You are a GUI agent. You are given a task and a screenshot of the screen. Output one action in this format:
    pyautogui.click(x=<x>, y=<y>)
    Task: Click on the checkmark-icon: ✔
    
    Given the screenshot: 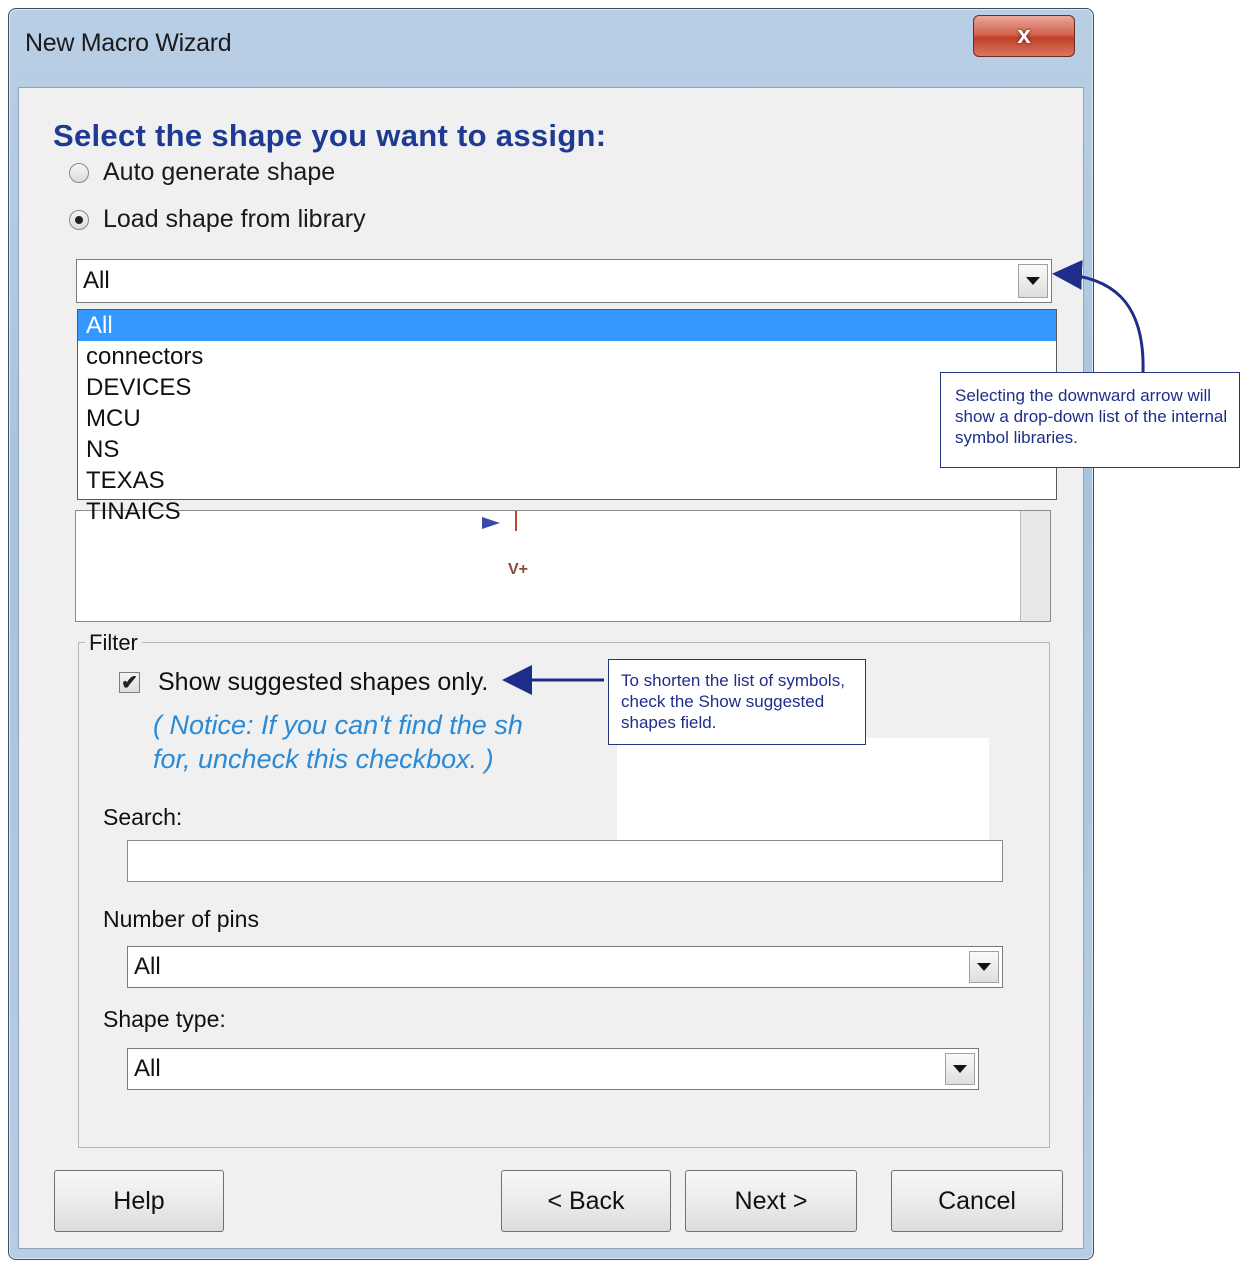 What is the action you would take?
    pyautogui.click(x=129, y=682)
    